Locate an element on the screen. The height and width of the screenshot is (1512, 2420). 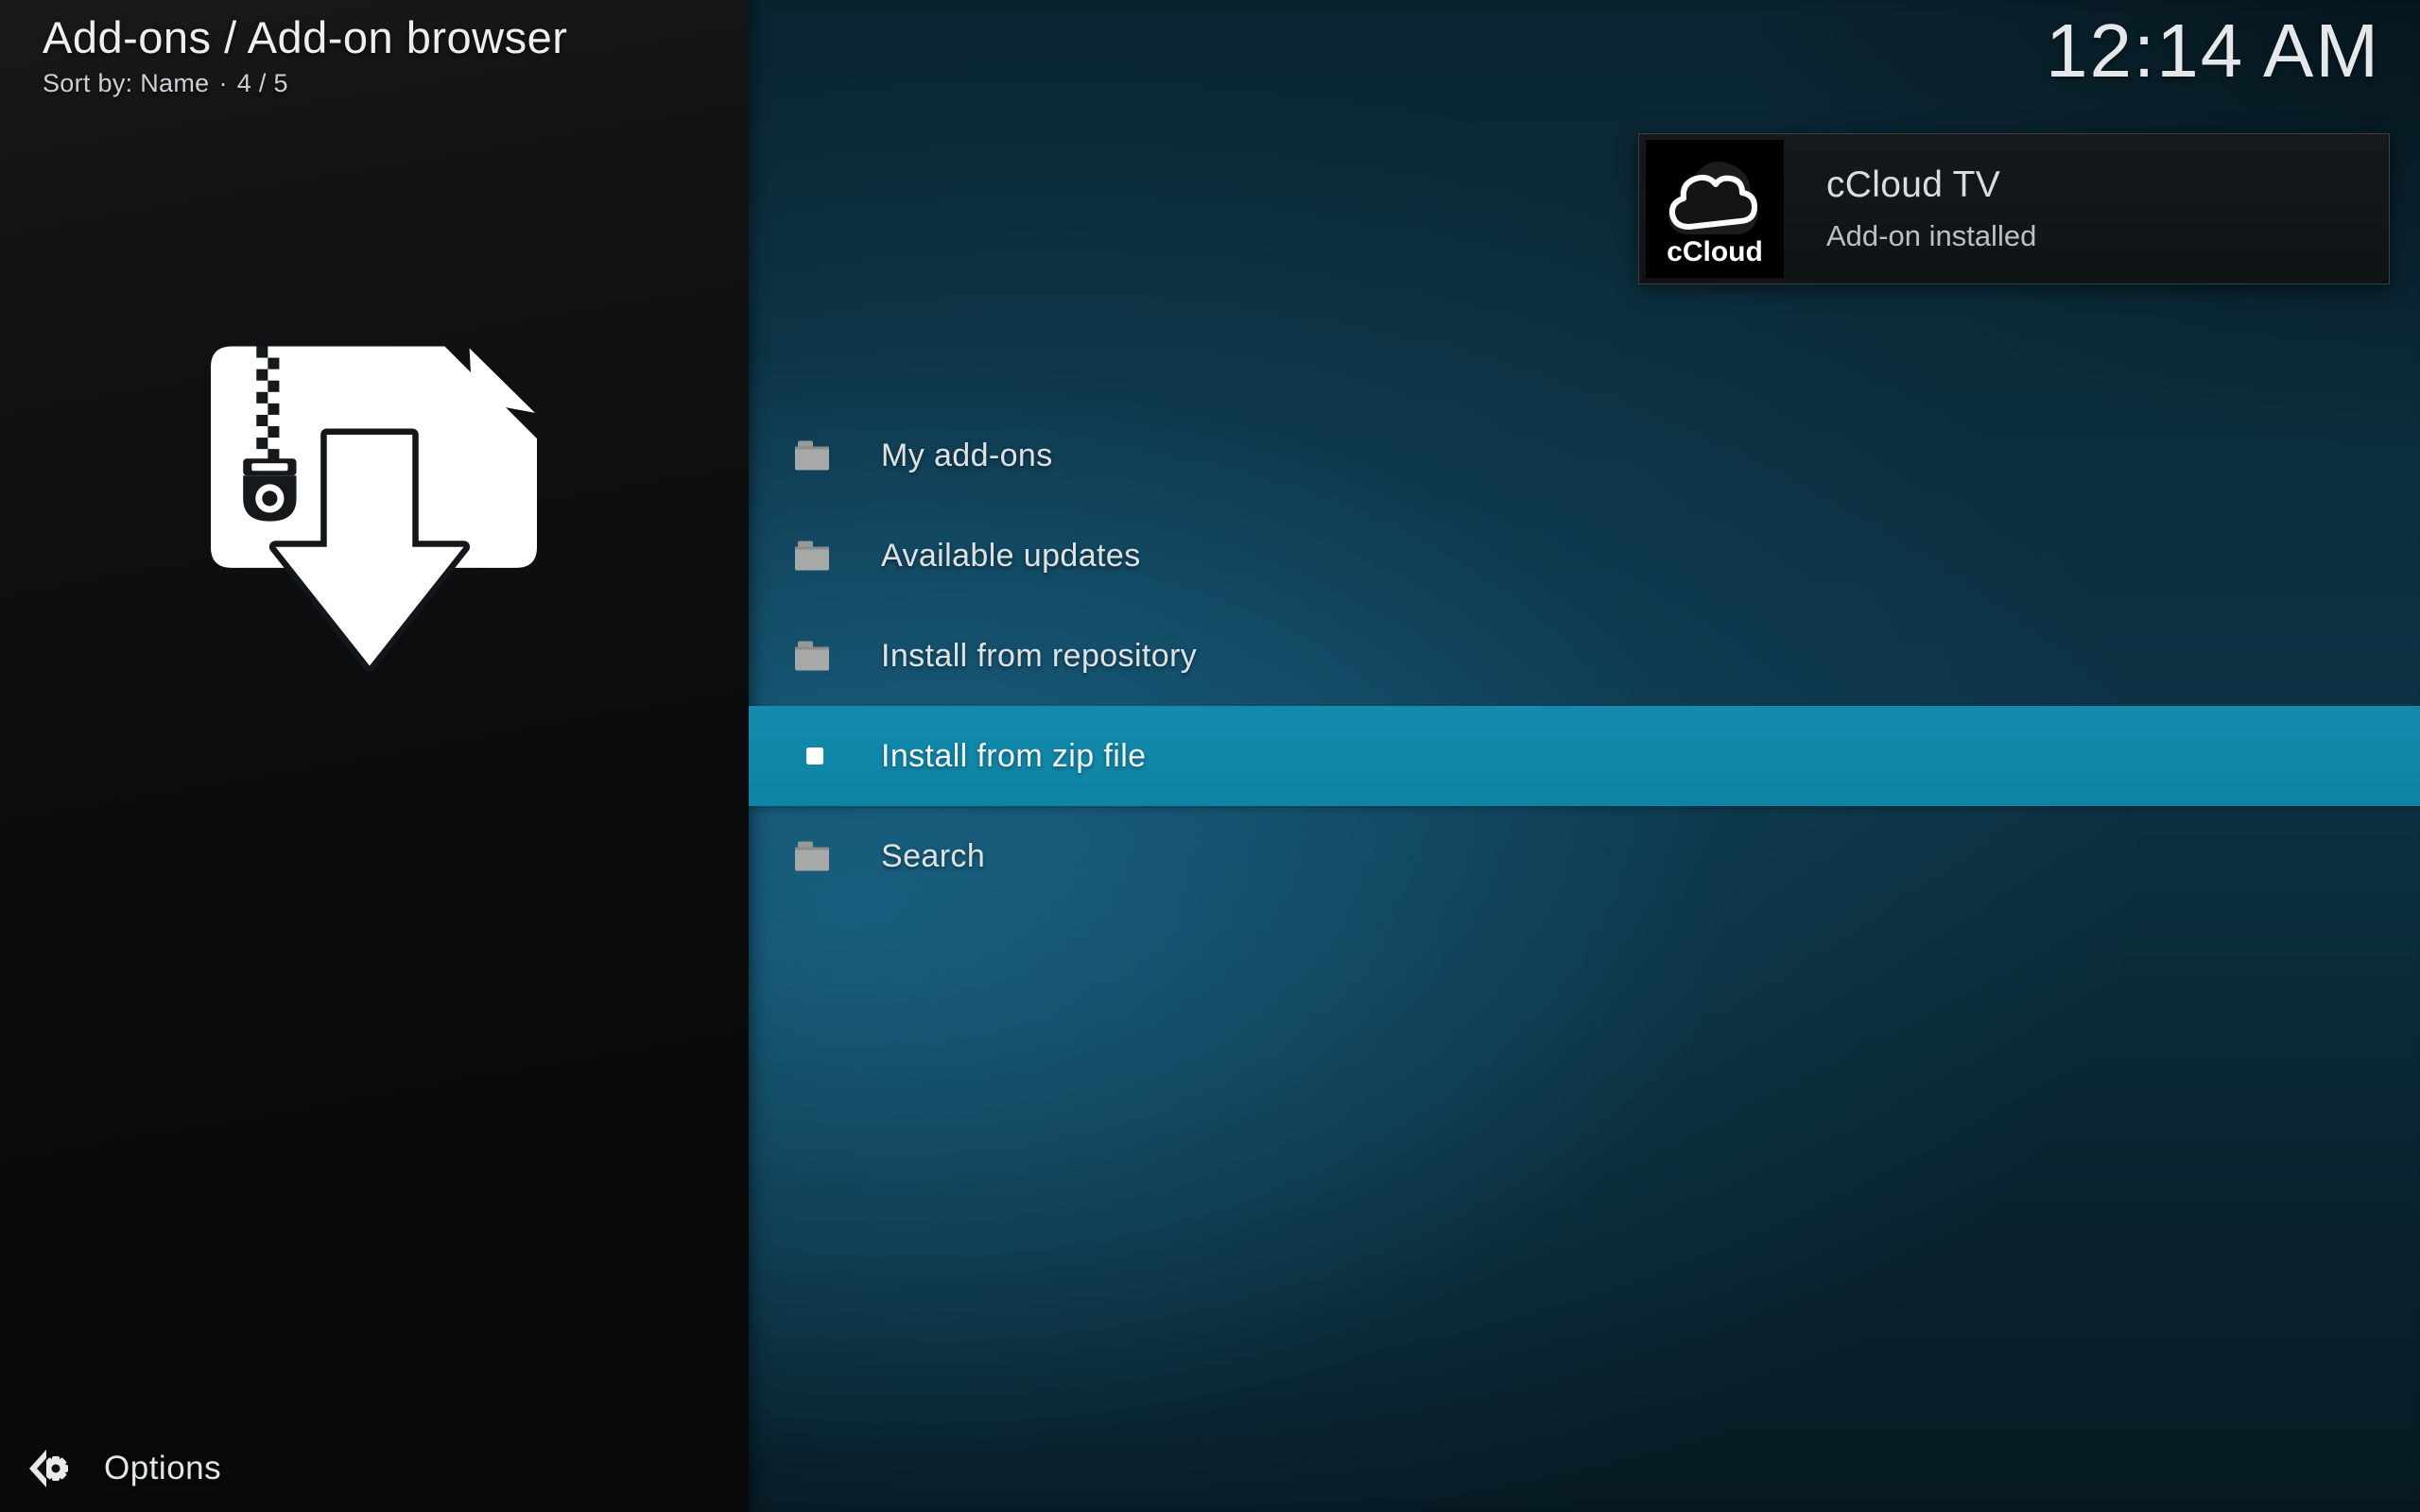
menu-item-available-updates: Available updates is located at coordinates (1584, 556).